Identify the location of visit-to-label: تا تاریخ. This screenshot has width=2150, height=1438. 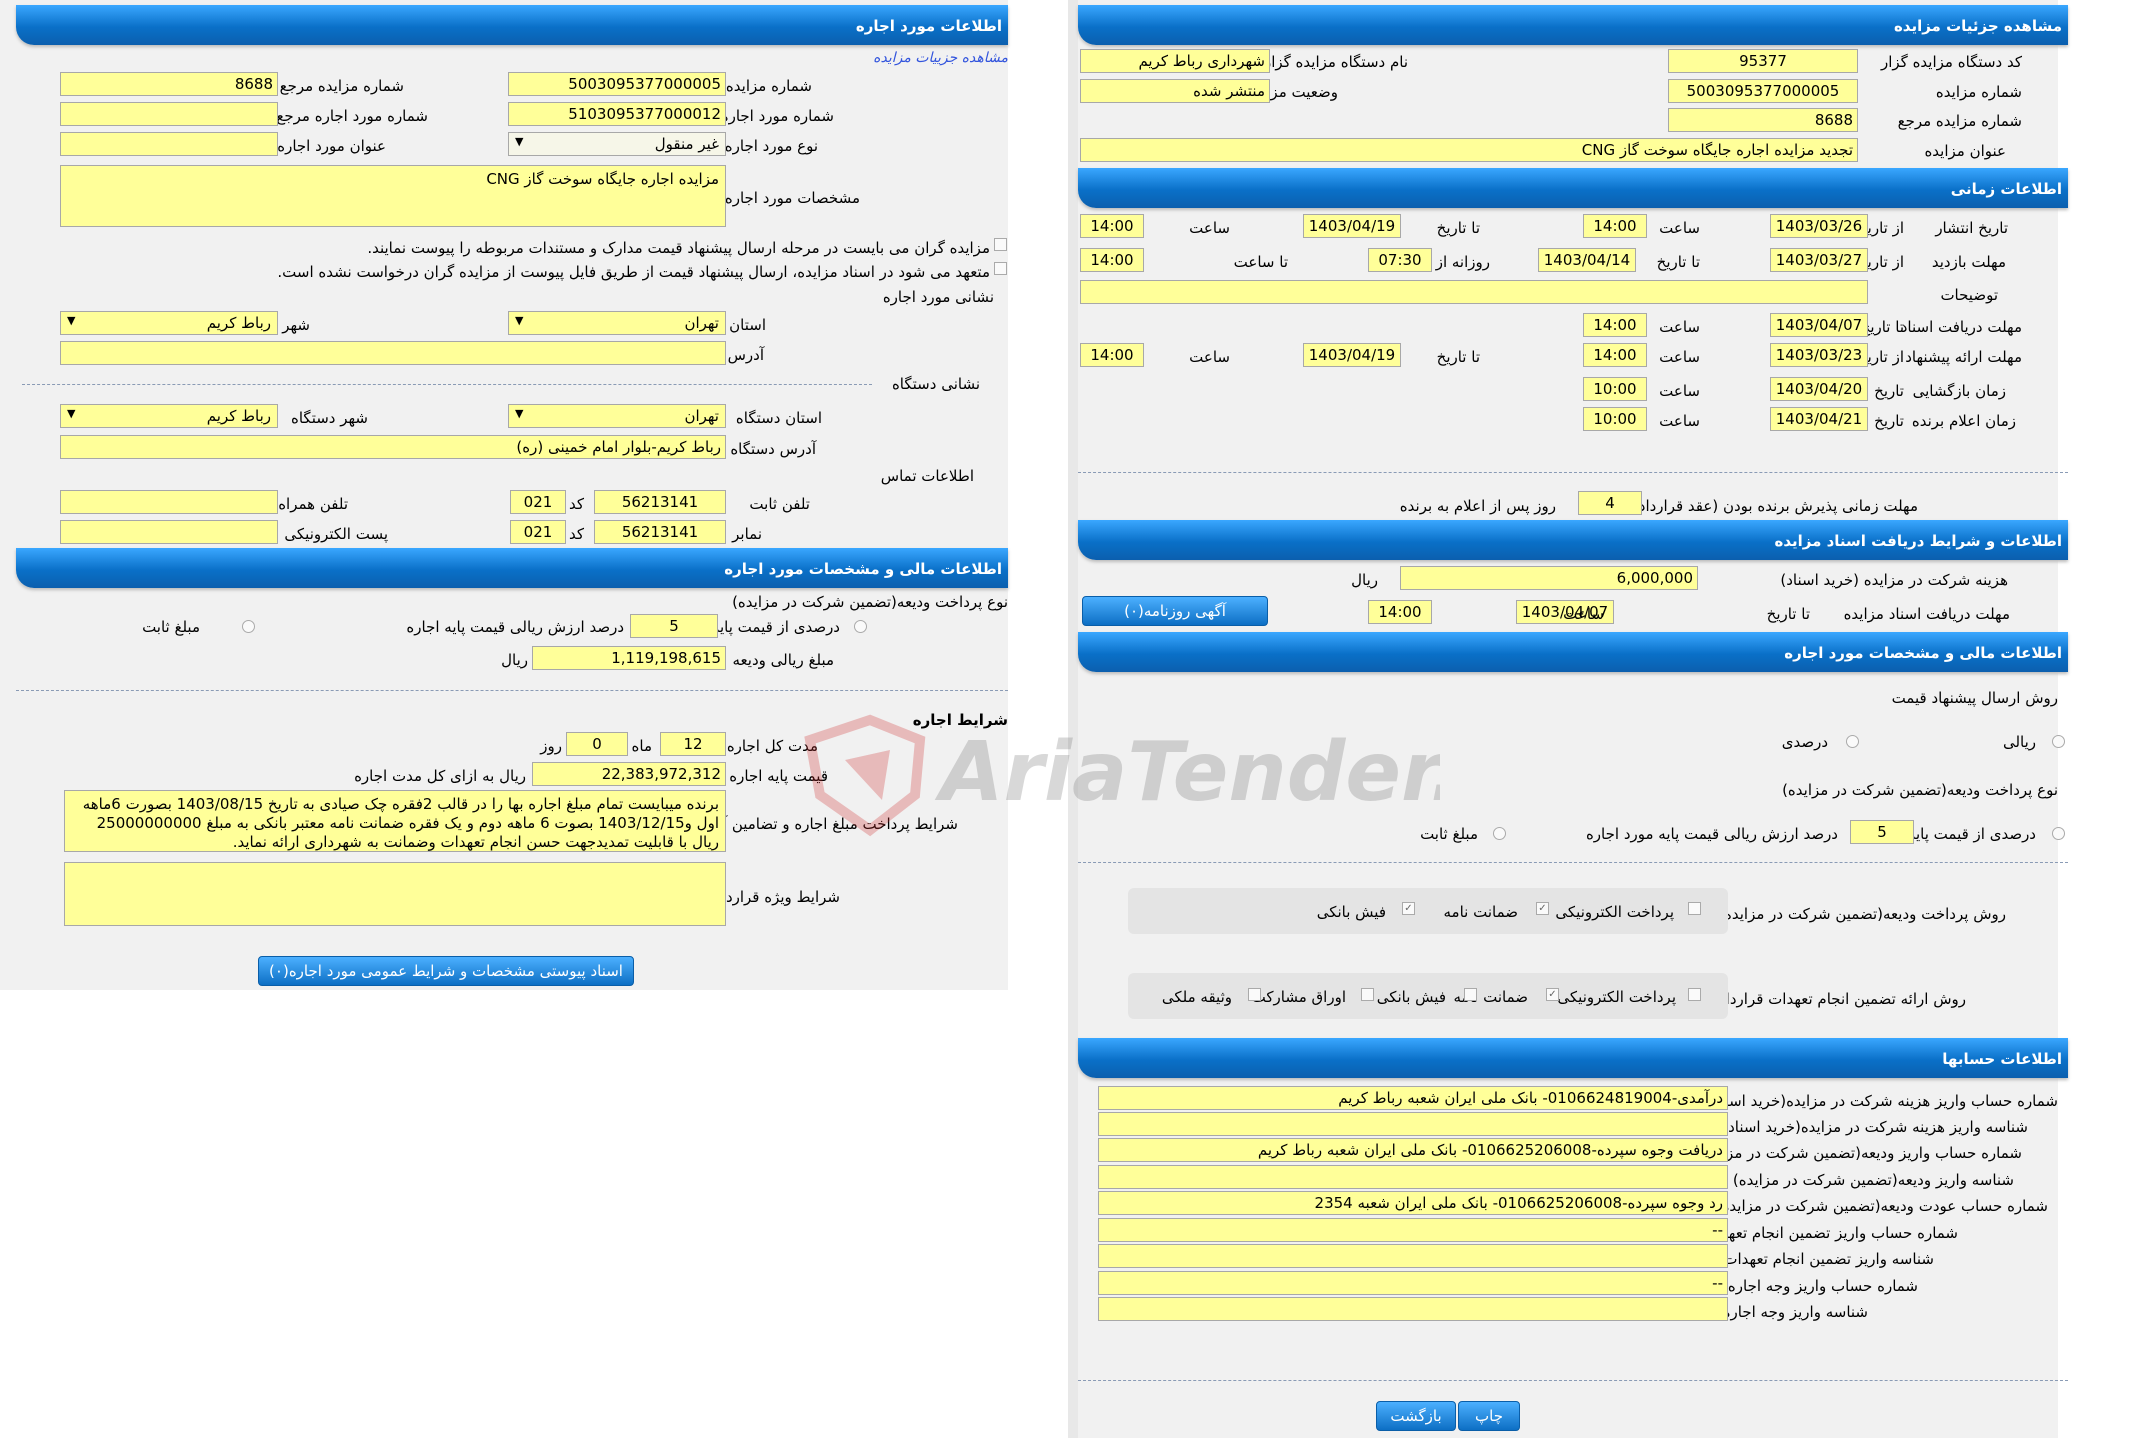
(1678, 262).